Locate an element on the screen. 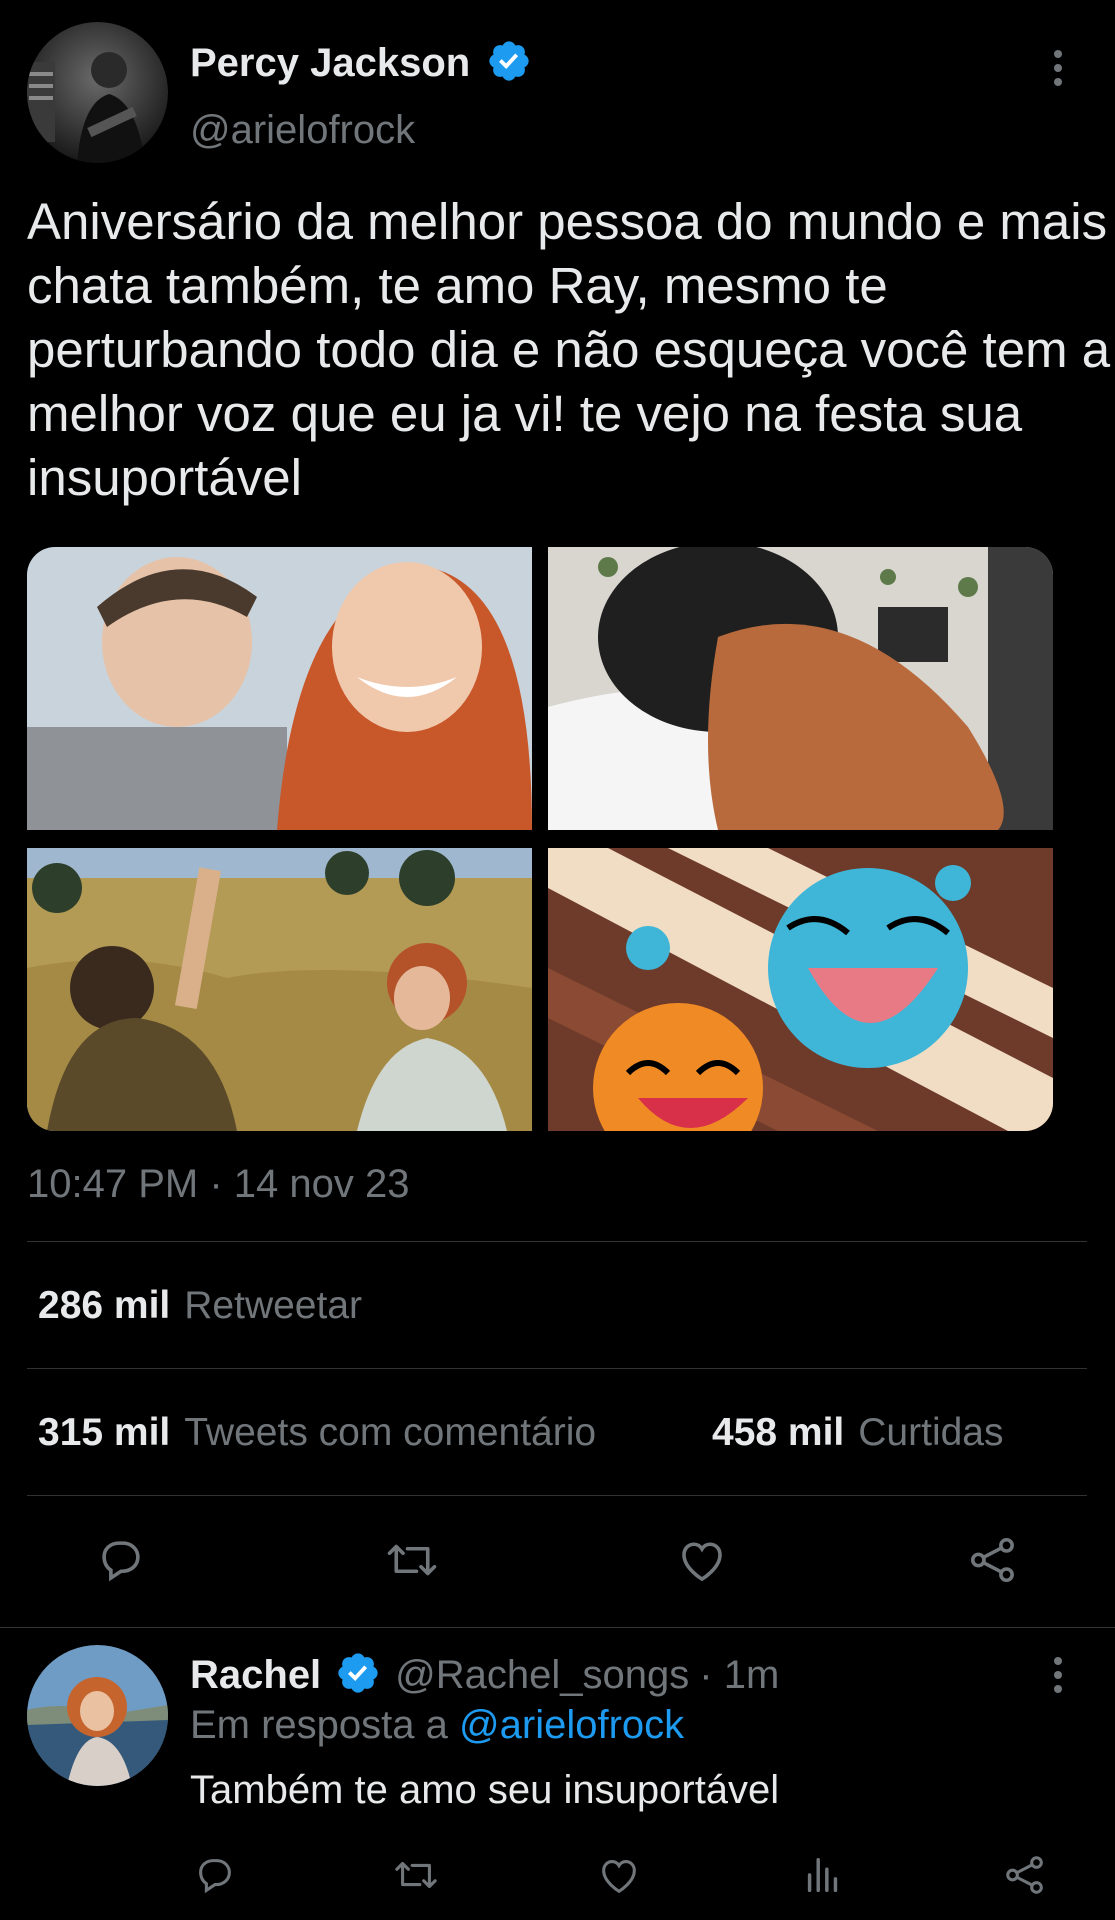  reply-author-name: Rachel is located at coordinates (255, 1675).